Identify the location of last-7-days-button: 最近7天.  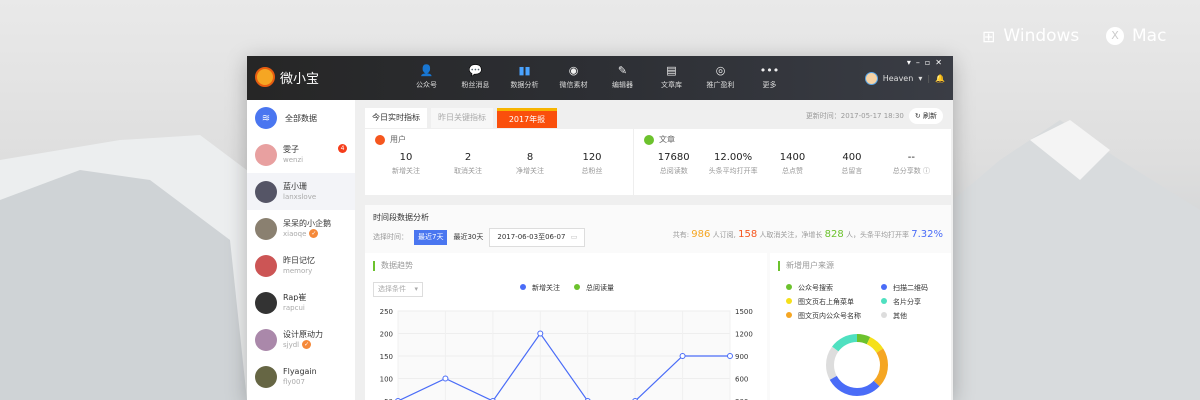
(431, 237).